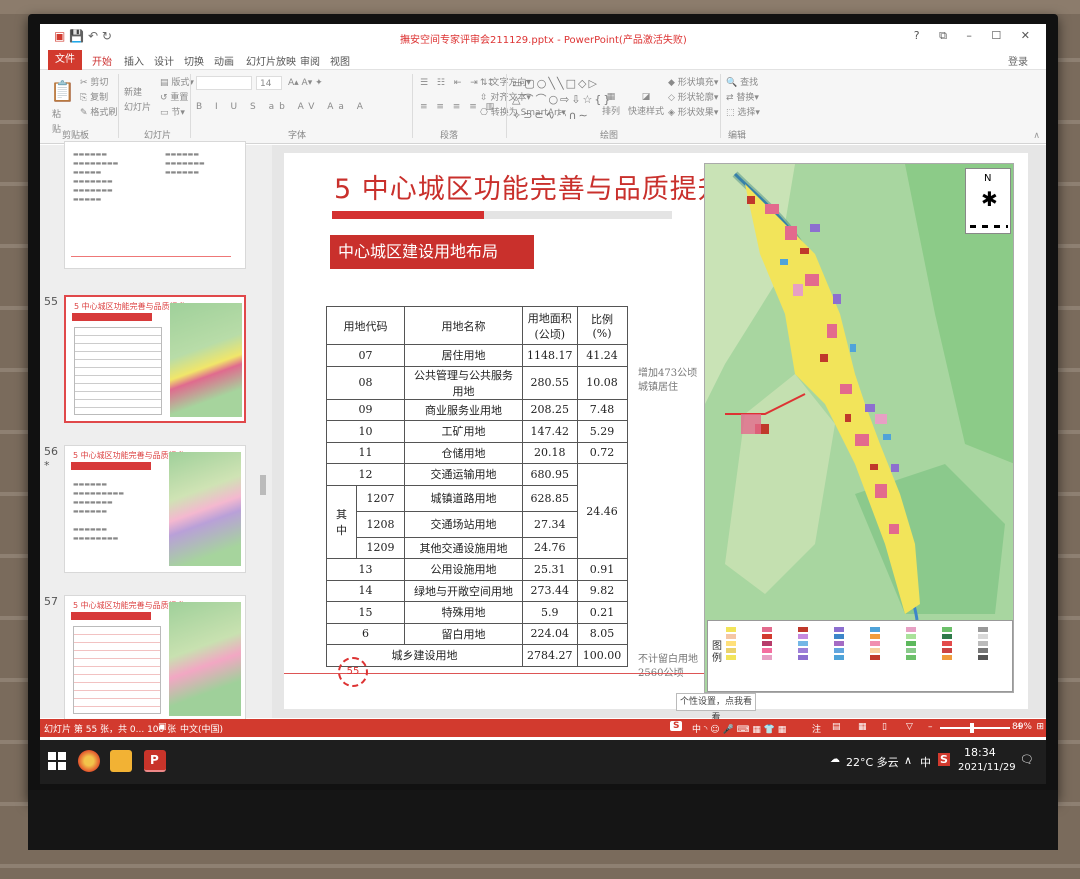 Image resolution: width=1080 pixels, height=879 pixels. Describe the element at coordinates (155, 761) in the screenshot. I see `powerpoint-taskbar-icon: P` at that location.